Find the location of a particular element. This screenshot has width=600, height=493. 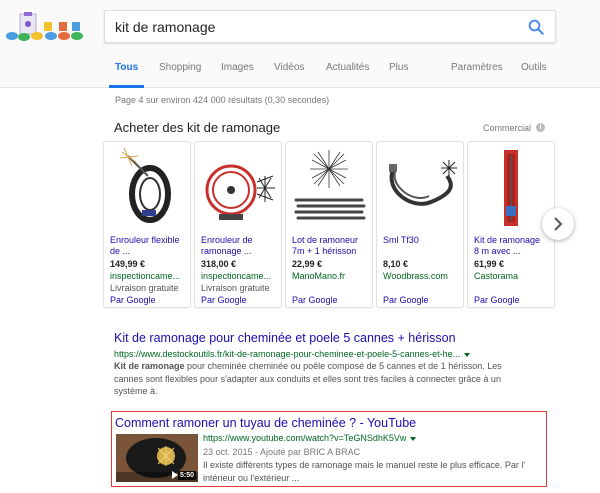

tab-videos: Vidéos is located at coordinates (289, 75).